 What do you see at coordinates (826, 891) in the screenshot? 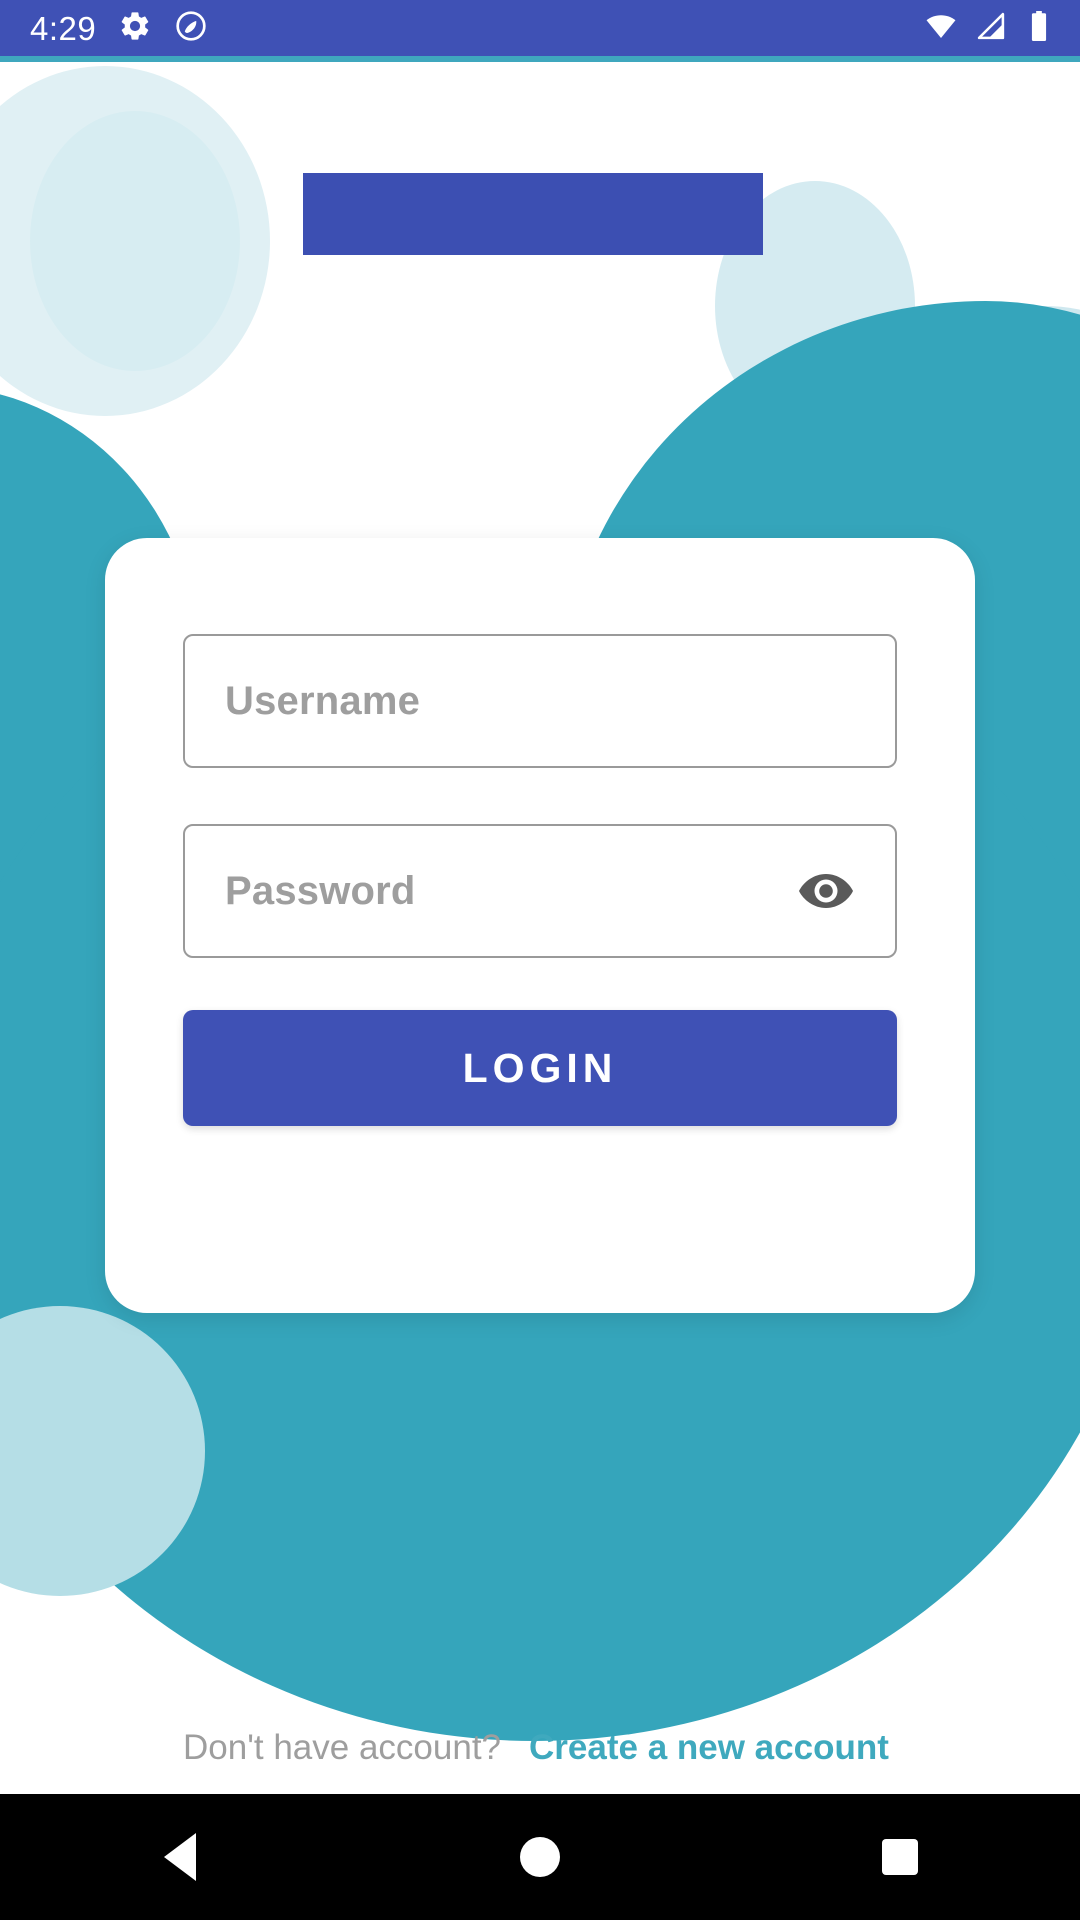
I see `eye-icon` at bounding box center [826, 891].